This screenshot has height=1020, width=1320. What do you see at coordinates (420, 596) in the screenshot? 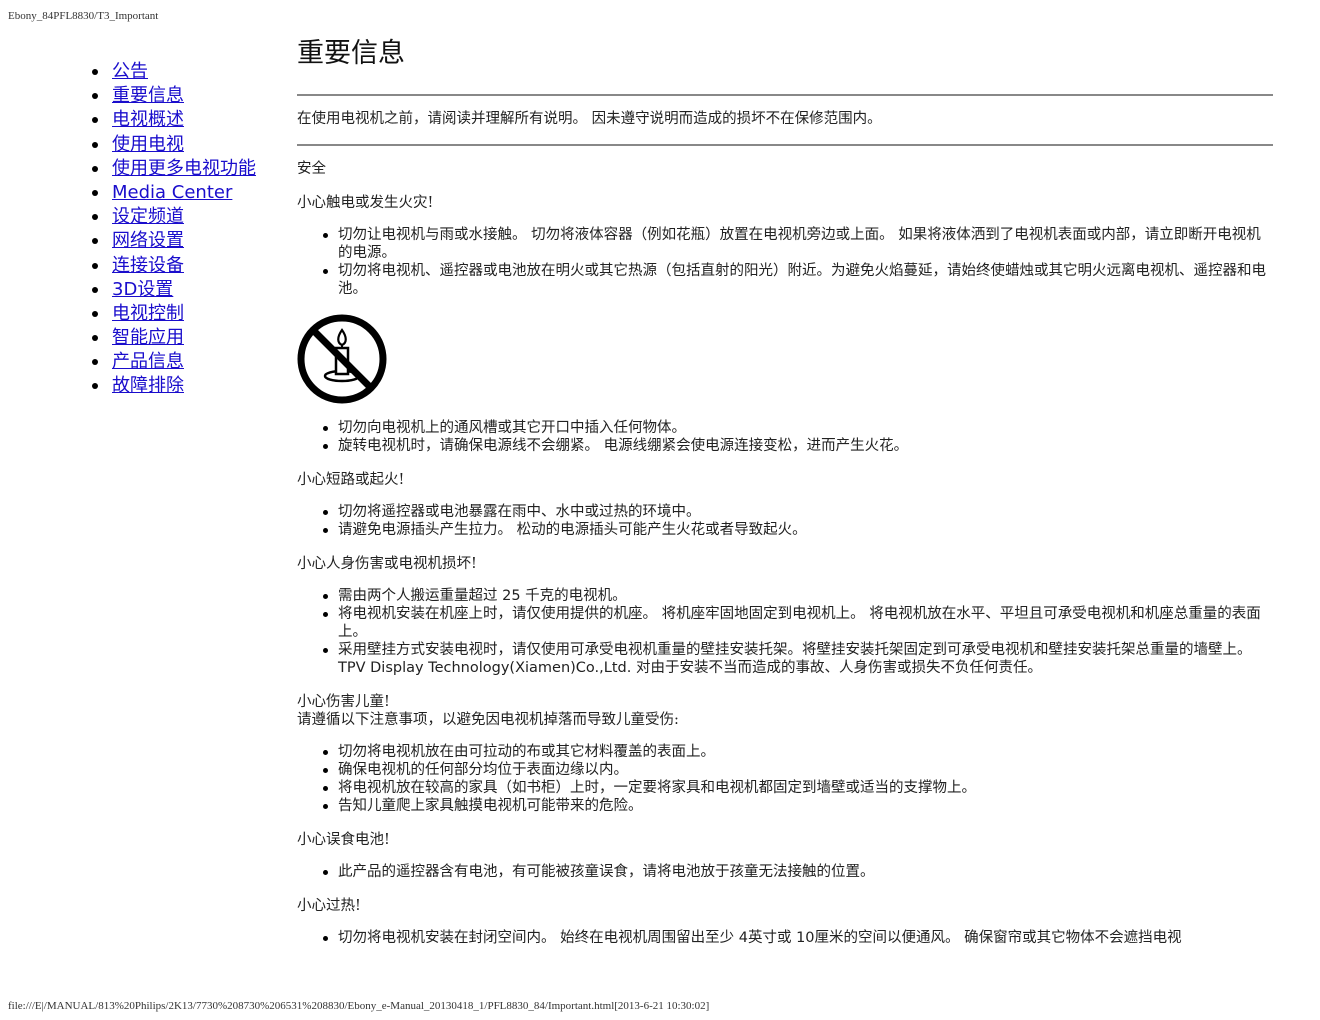
I see `text-segment: 需由两个人搬运重量超过` at bounding box center [420, 596].